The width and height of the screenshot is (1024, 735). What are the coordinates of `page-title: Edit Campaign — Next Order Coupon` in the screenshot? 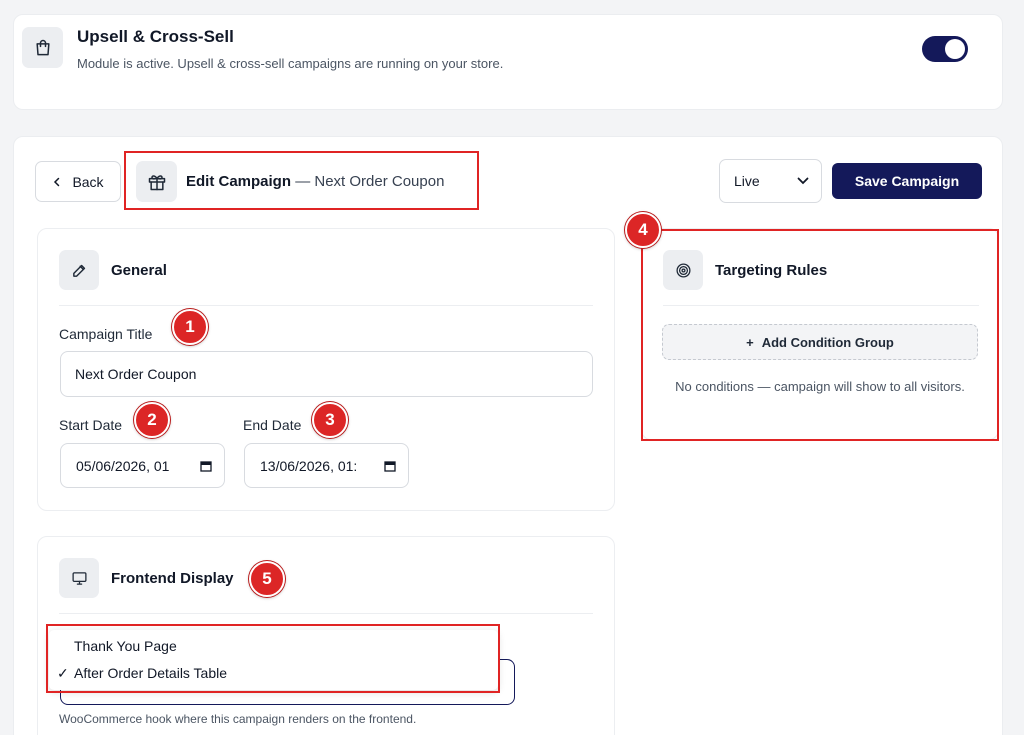 It's located at (315, 181).